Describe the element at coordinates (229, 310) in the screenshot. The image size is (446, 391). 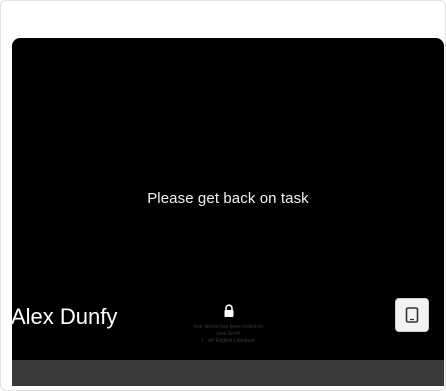
I see `lock-icon` at that location.